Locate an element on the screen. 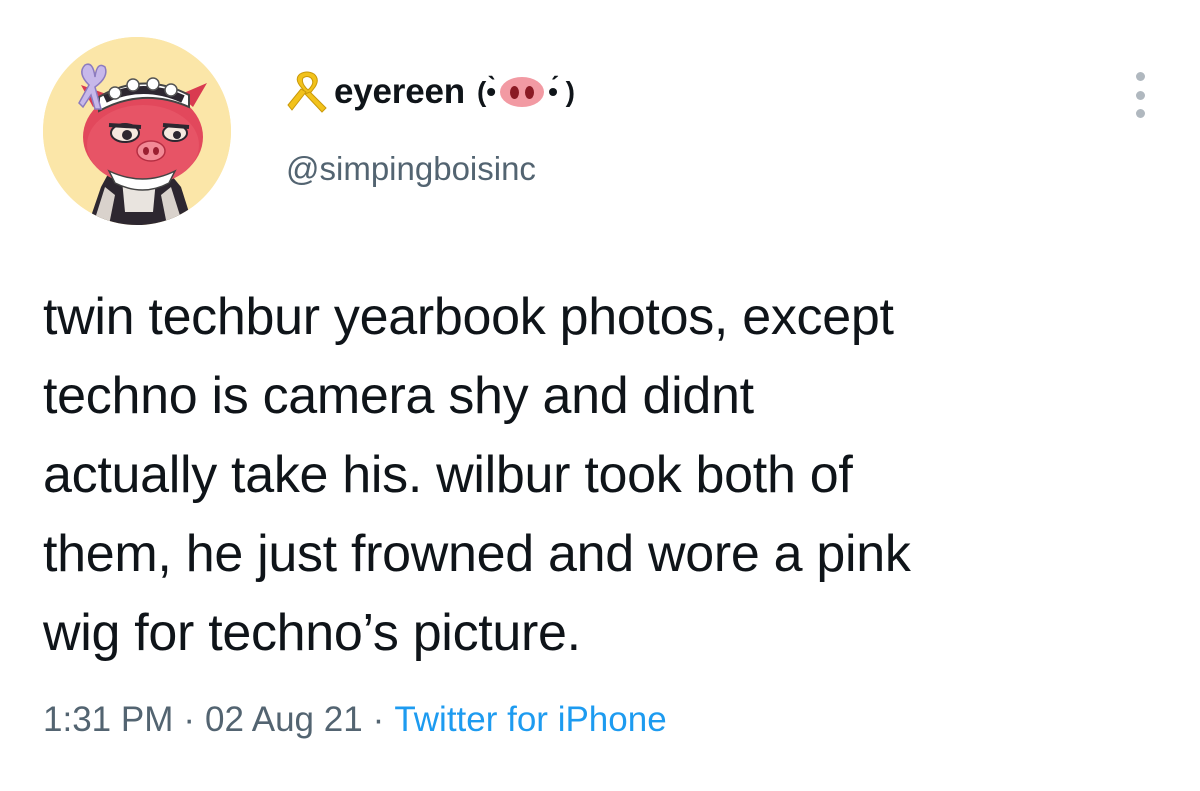 The height and width of the screenshot is (791, 1200). pig-nose-icon is located at coordinates (522, 92).